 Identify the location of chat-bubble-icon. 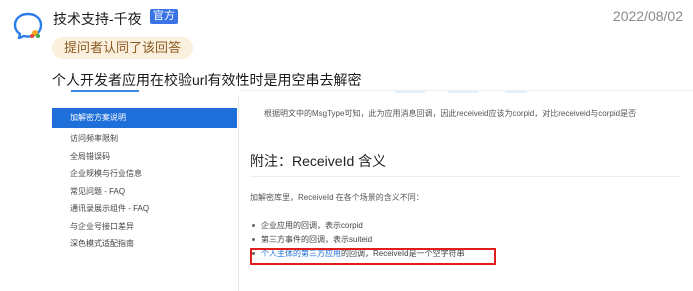
(28, 26).